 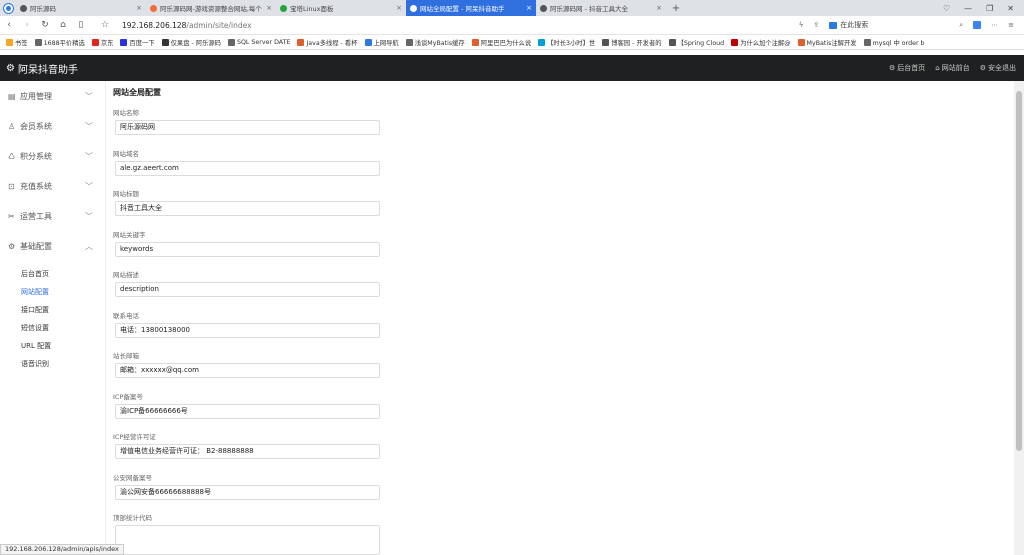 I want to click on bookmark-label: SQL Server DATE, so click(x=263, y=42).